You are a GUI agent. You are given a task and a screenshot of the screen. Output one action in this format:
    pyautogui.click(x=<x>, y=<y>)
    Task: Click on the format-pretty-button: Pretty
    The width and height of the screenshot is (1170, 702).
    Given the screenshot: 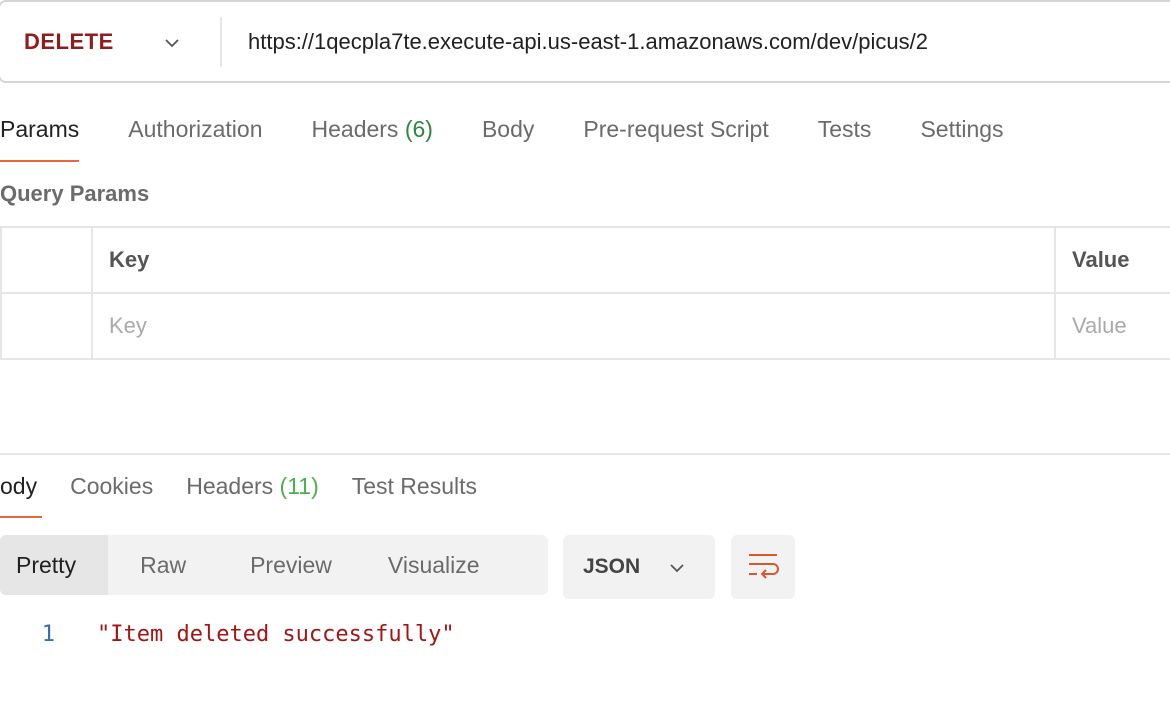 What is the action you would take?
    pyautogui.click(x=54, y=565)
    